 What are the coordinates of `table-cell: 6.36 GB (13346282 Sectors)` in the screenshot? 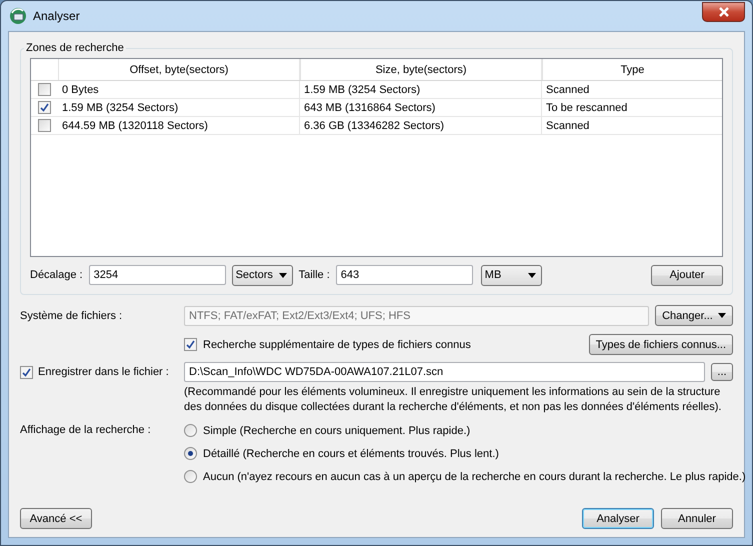 It's located at (421, 125).